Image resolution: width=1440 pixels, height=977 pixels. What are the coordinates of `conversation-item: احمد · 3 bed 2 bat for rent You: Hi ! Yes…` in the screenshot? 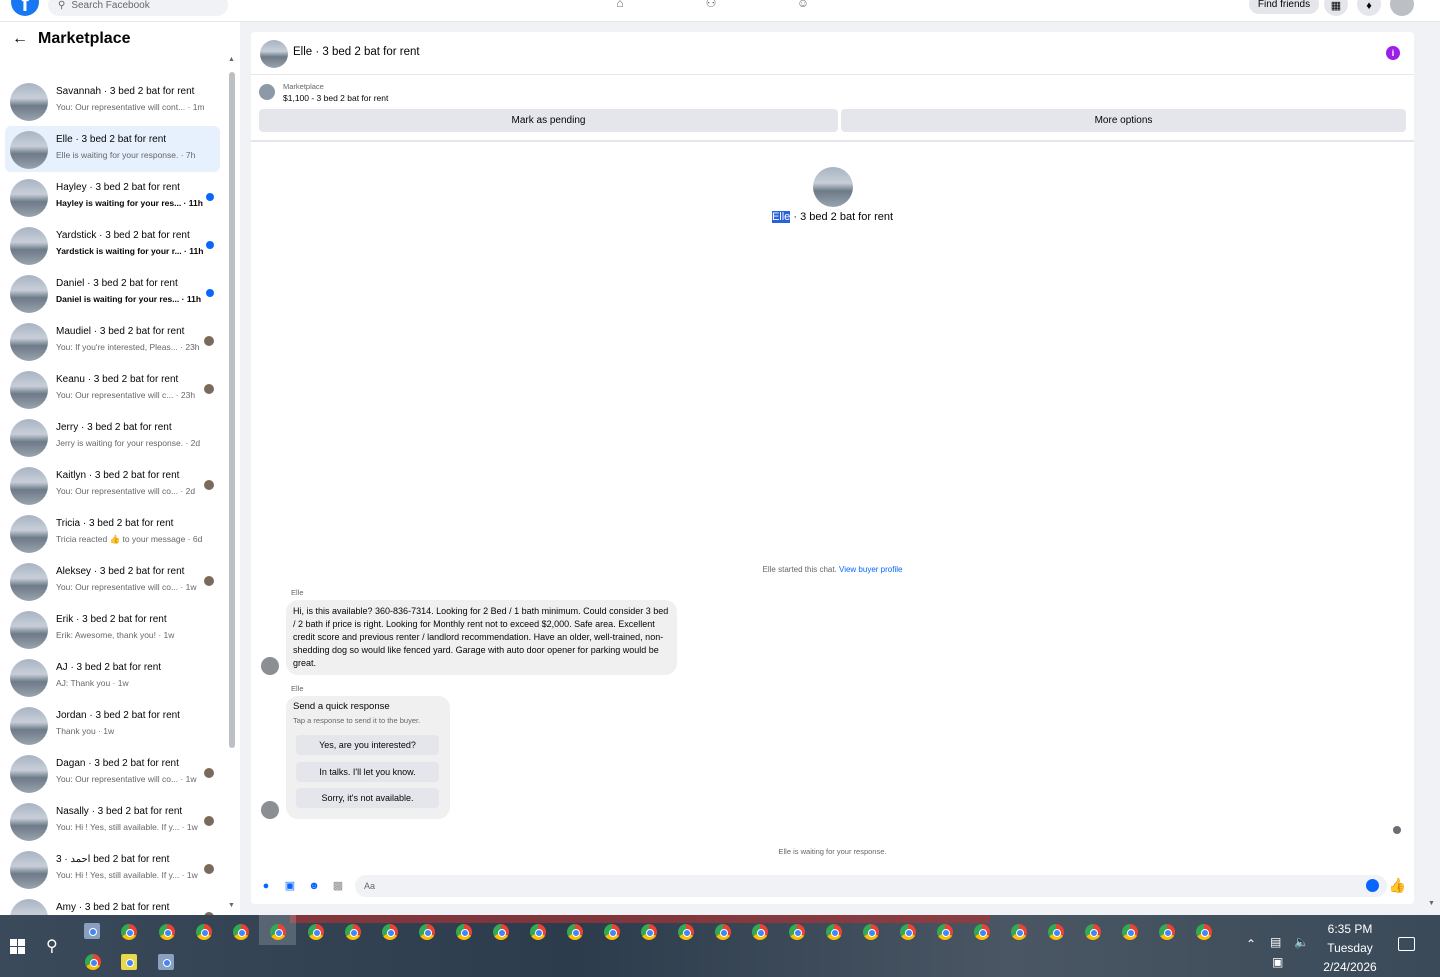 It's located at (112, 869).